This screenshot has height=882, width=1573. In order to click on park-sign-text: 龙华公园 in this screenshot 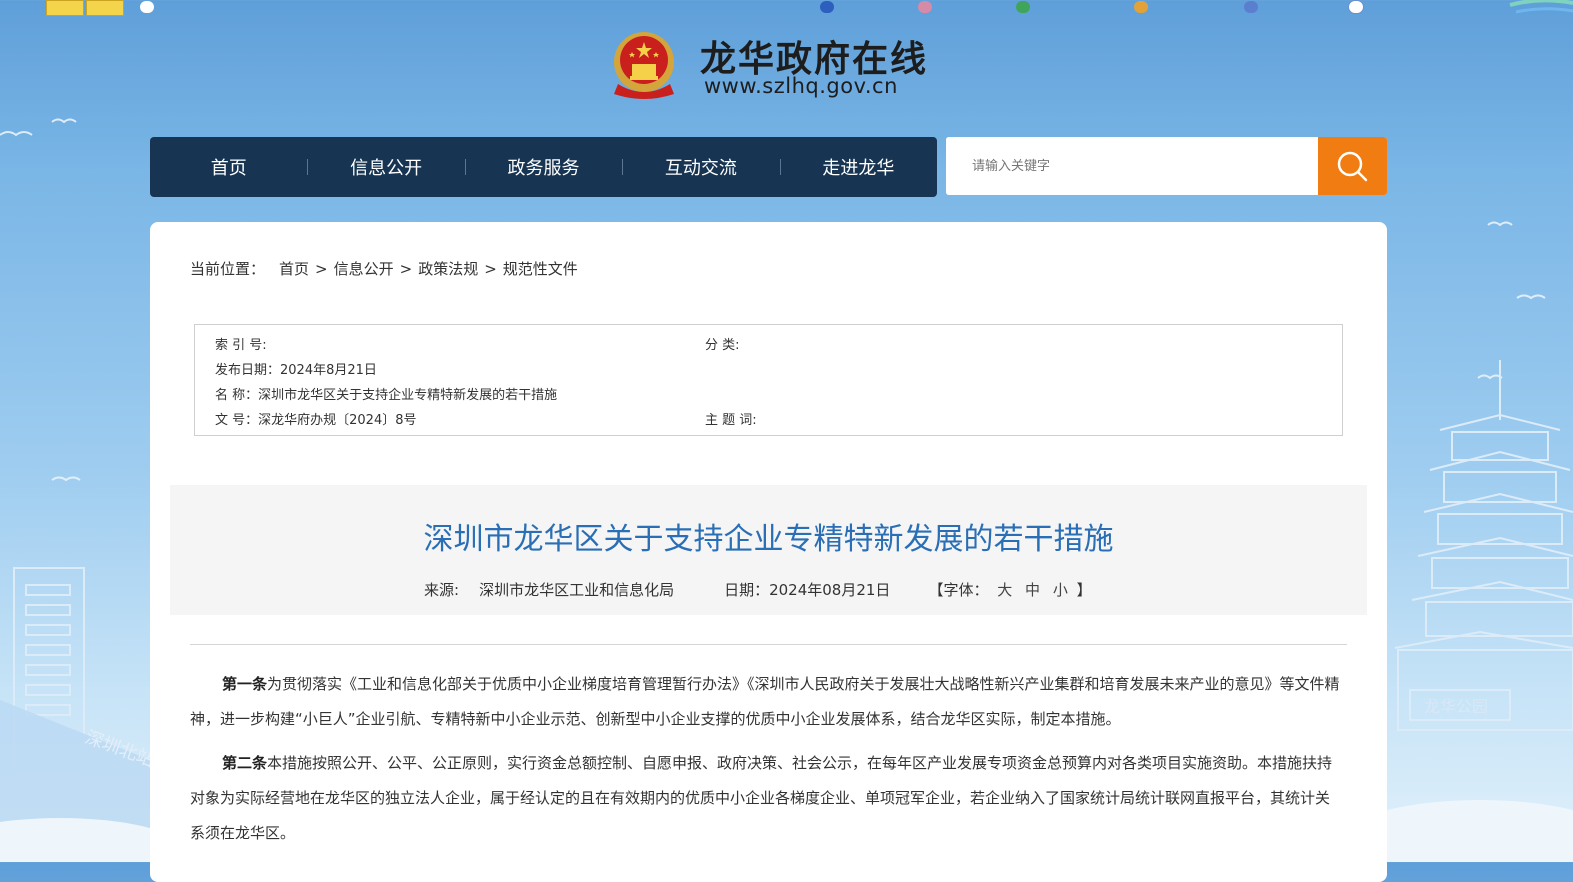, I will do `click(1456, 706)`.